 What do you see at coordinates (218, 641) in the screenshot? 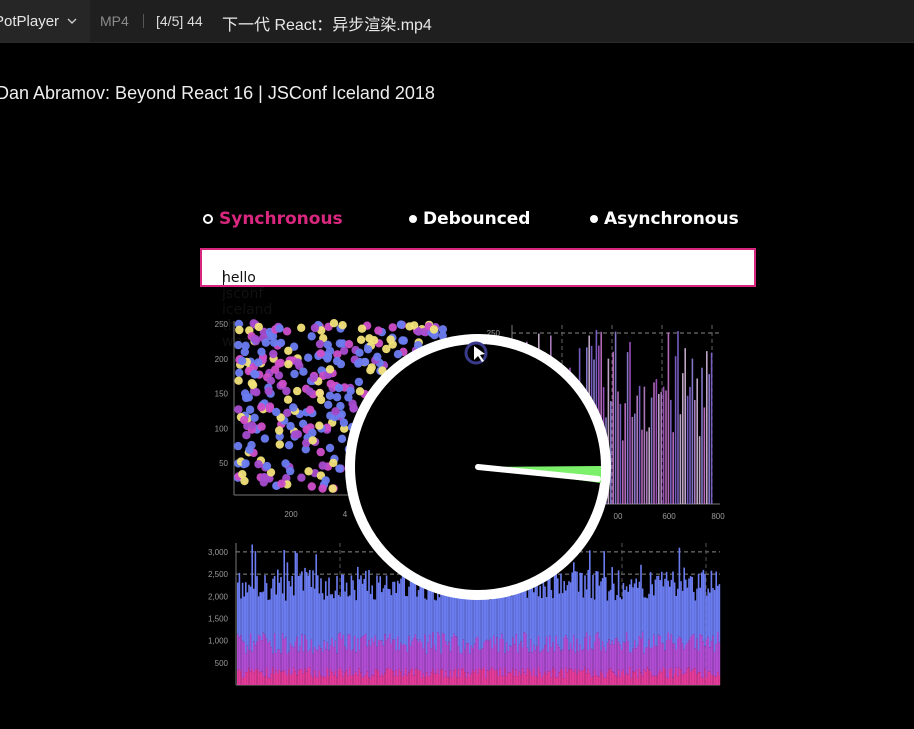
I see `tick-label: 1,000` at bounding box center [218, 641].